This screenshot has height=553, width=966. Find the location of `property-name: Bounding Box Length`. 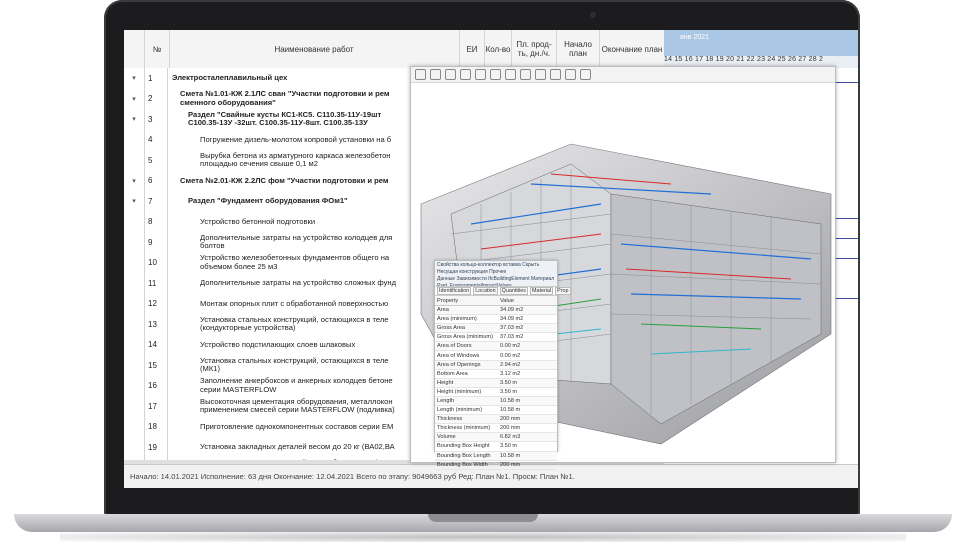

property-name: Bounding Box Length is located at coordinates (464, 455).